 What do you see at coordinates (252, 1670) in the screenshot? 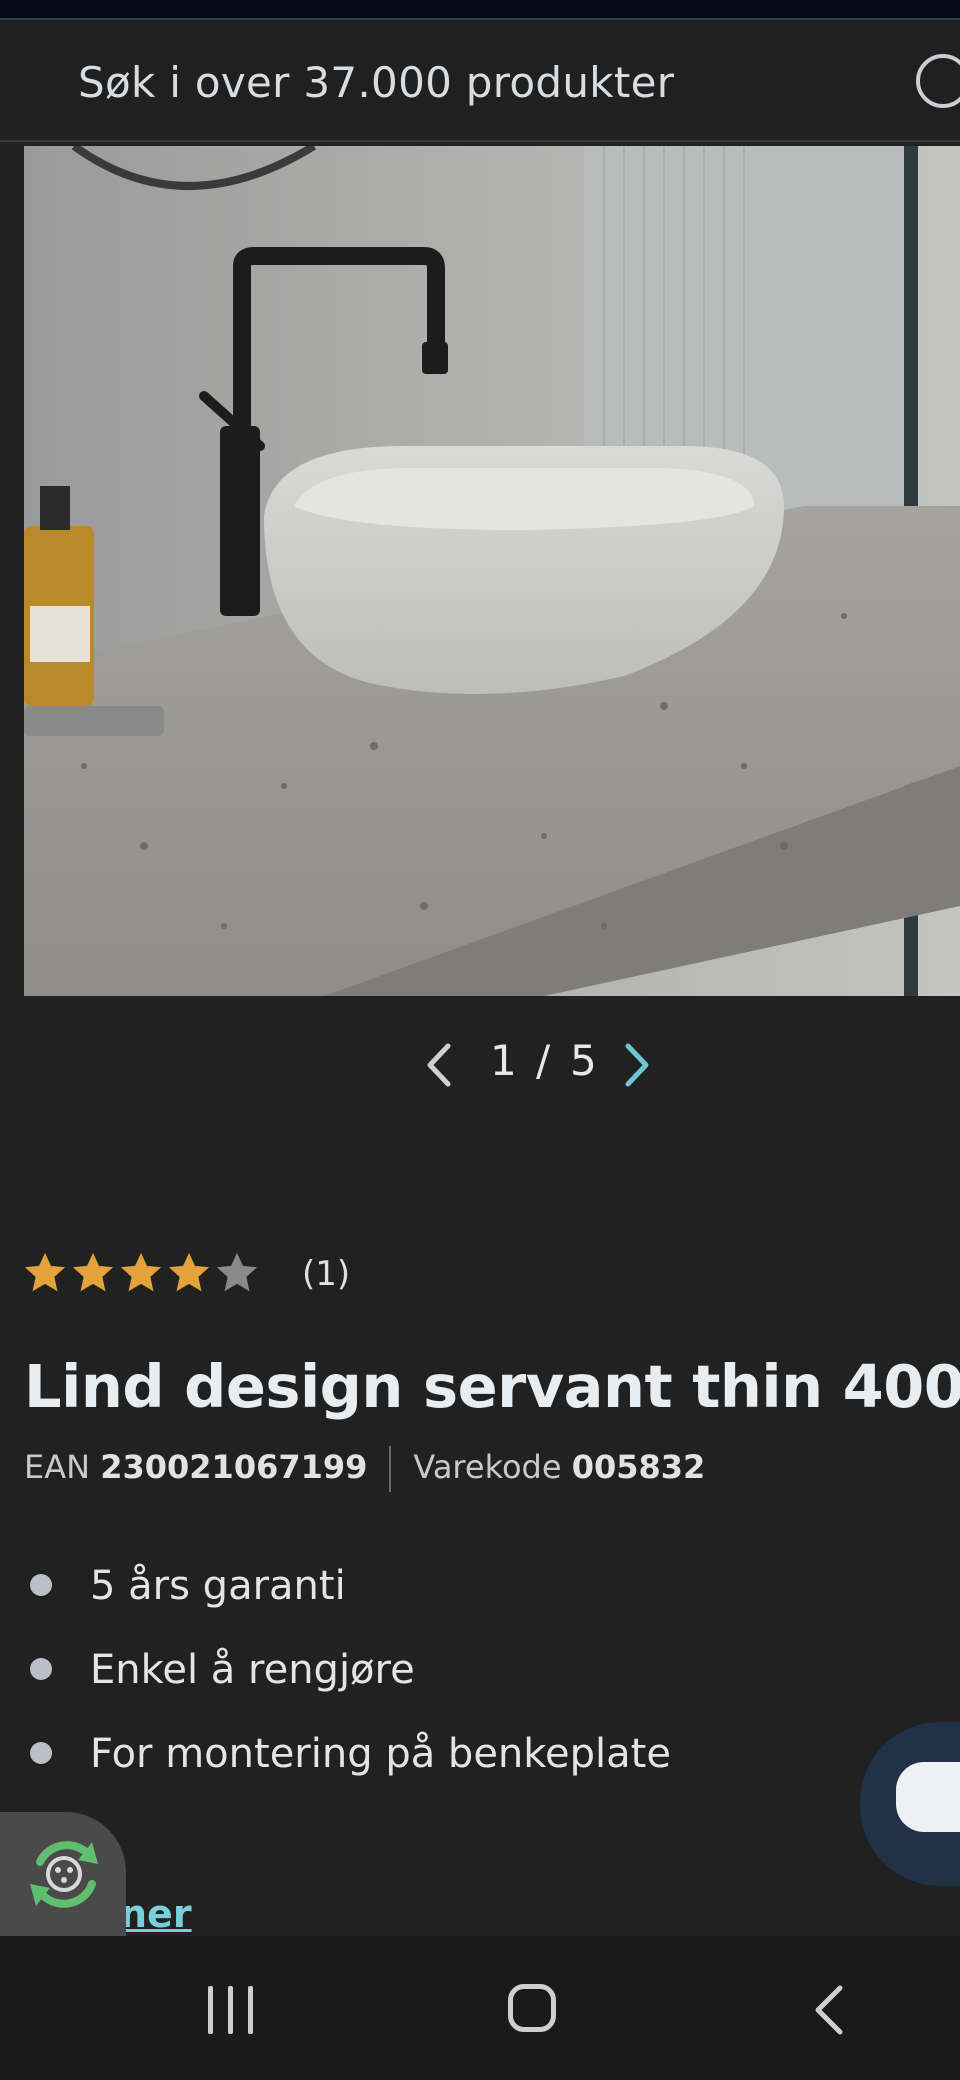
I see `feature-text: Enkel å rengjøre` at bounding box center [252, 1670].